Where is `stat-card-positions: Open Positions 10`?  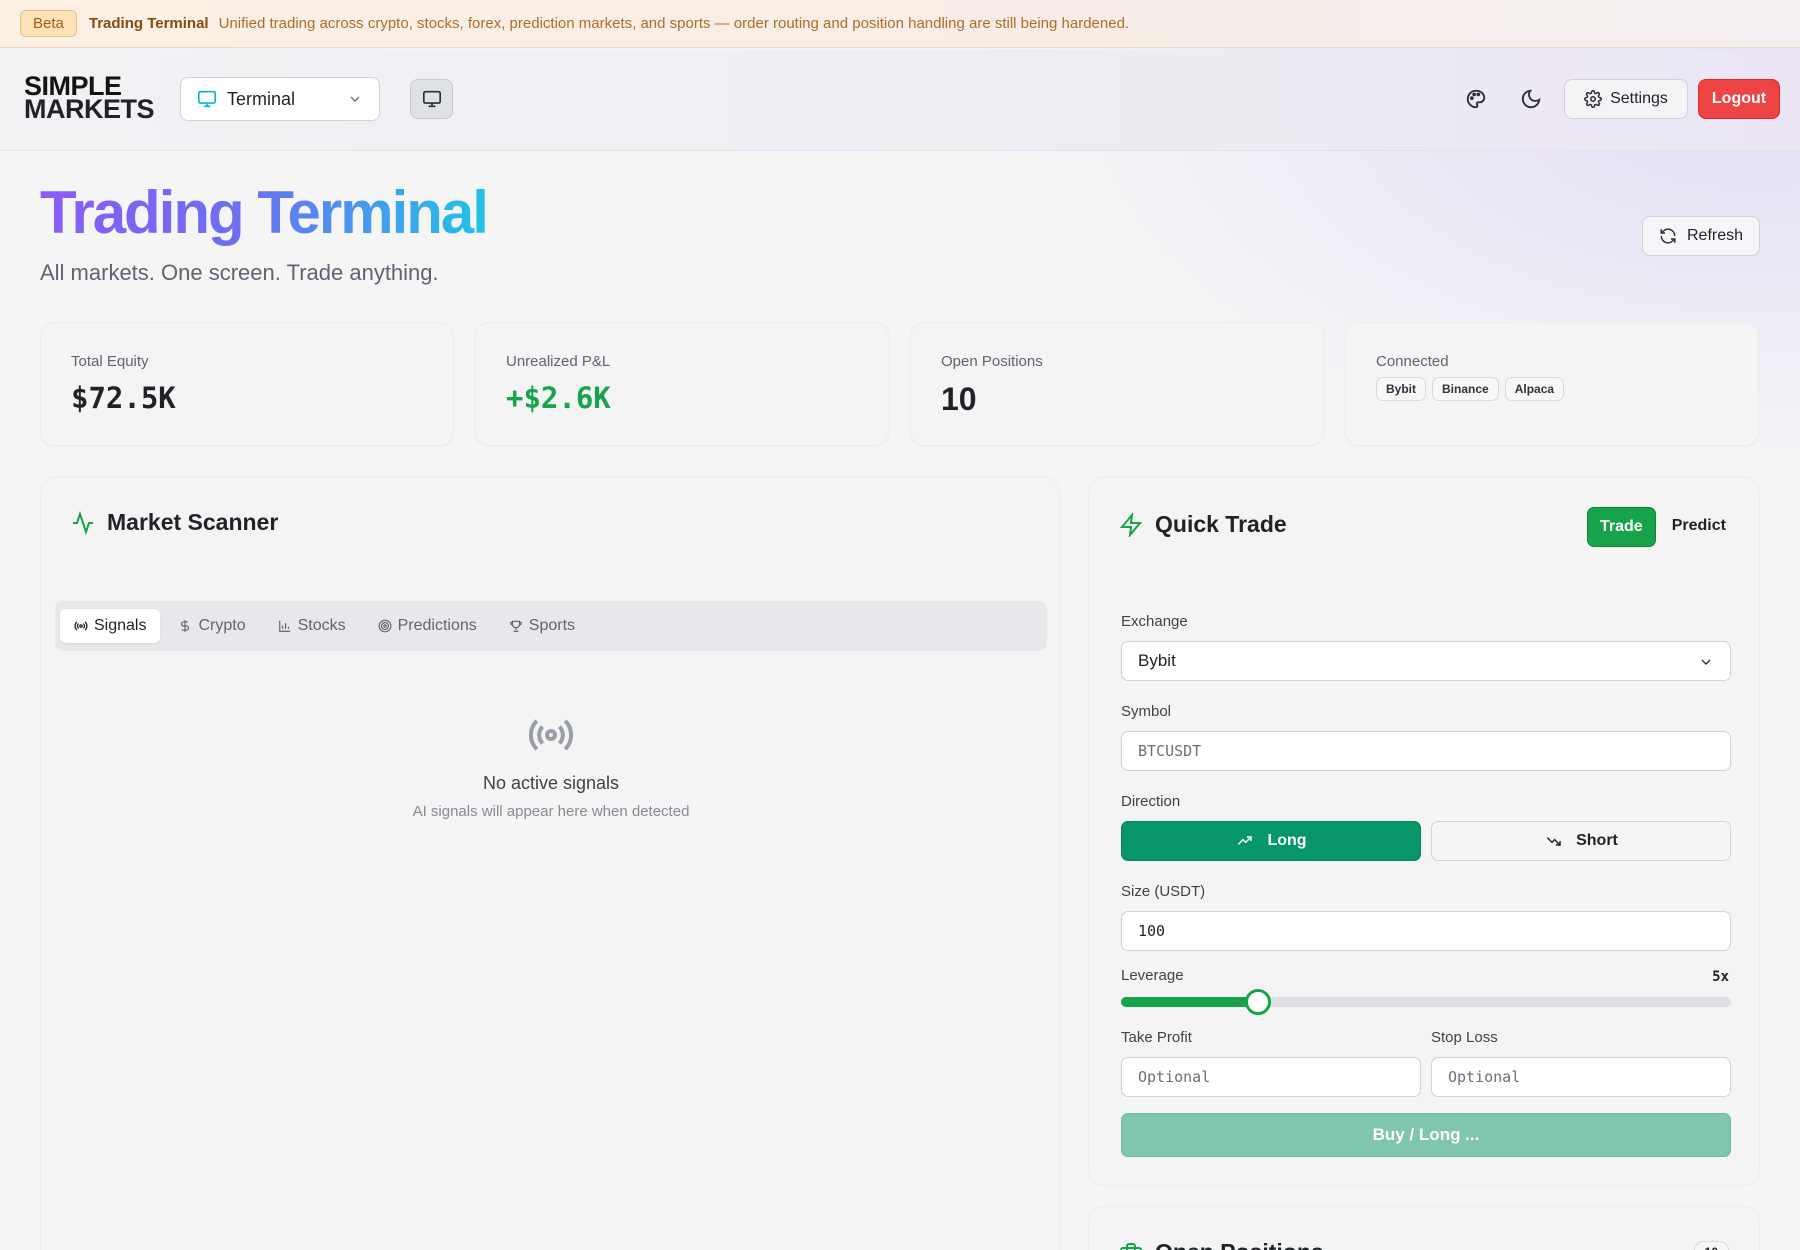
stat-card-positions: Open Positions 10 is located at coordinates (1117, 384).